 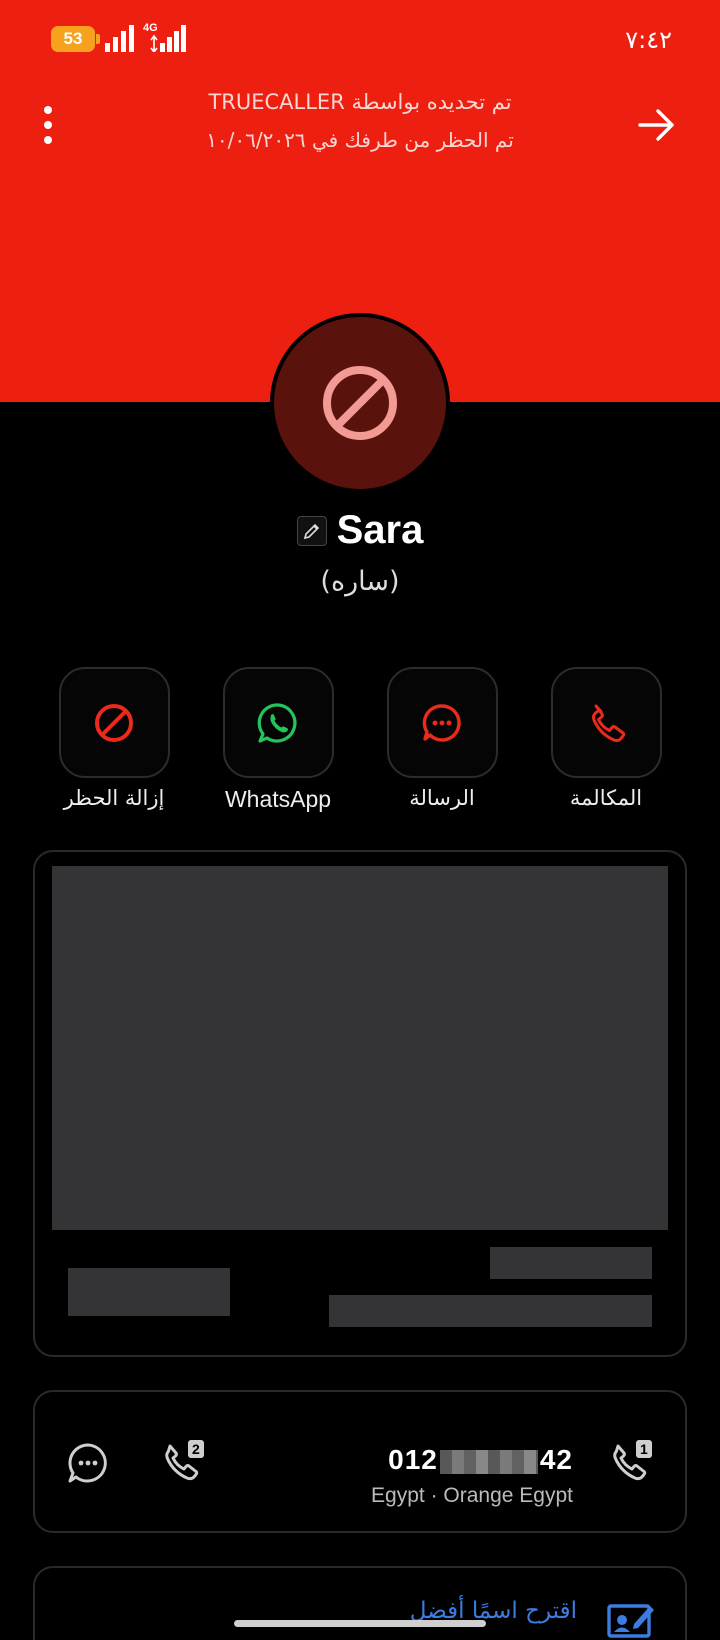 What do you see at coordinates (488, 1461) in the screenshot?
I see `masked-digits` at bounding box center [488, 1461].